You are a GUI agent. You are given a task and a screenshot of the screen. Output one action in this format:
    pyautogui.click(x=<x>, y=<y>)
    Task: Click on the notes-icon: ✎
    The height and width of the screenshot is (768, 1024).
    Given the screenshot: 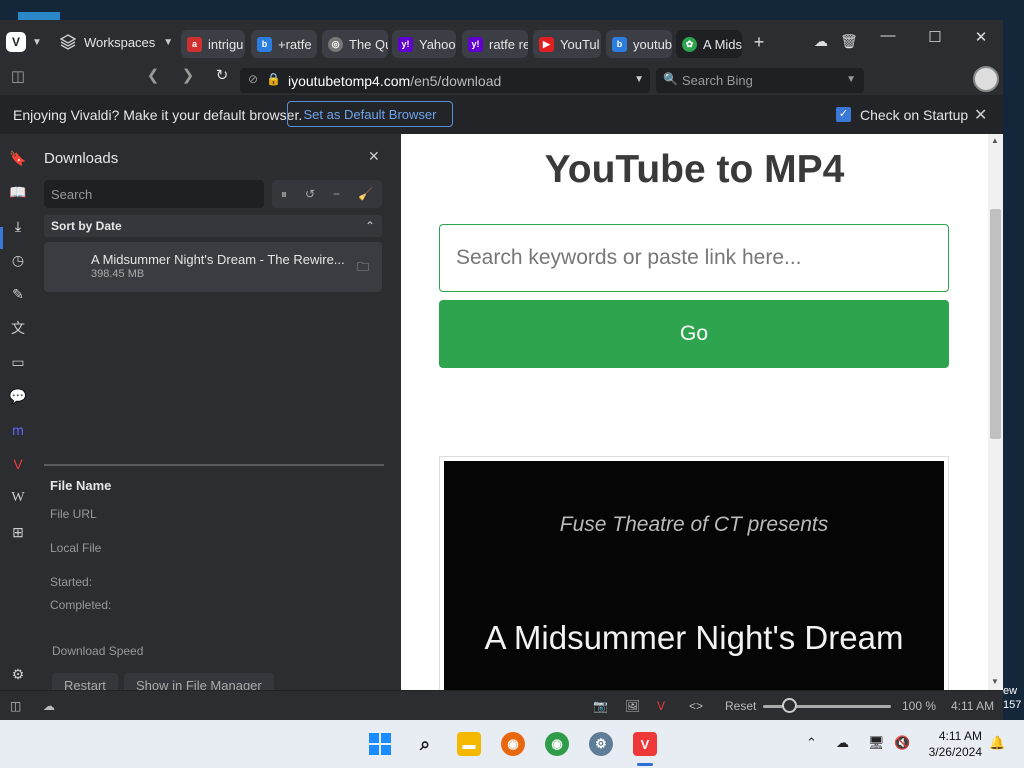 What is the action you would take?
    pyautogui.click(x=18, y=294)
    